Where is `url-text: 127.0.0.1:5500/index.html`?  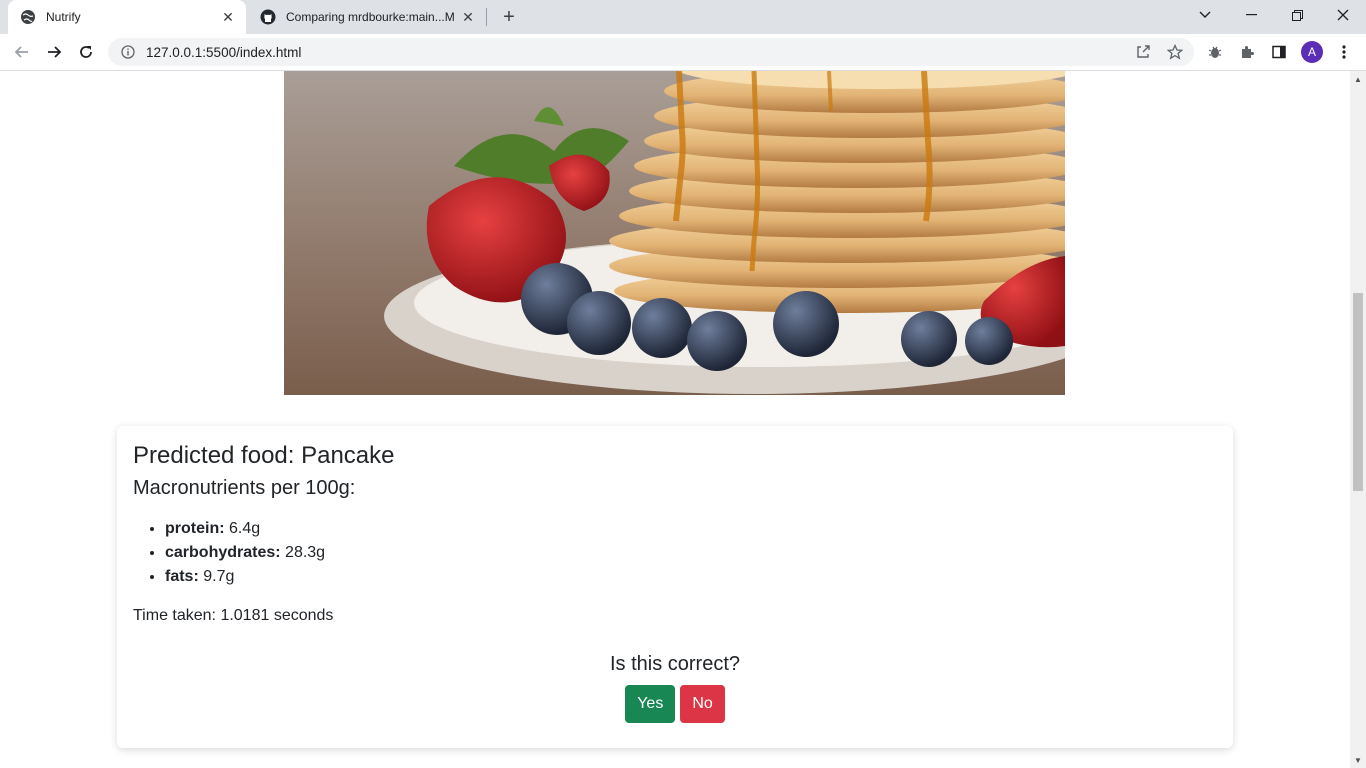 url-text: 127.0.0.1:5500/index.html is located at coordinates (224, 52).